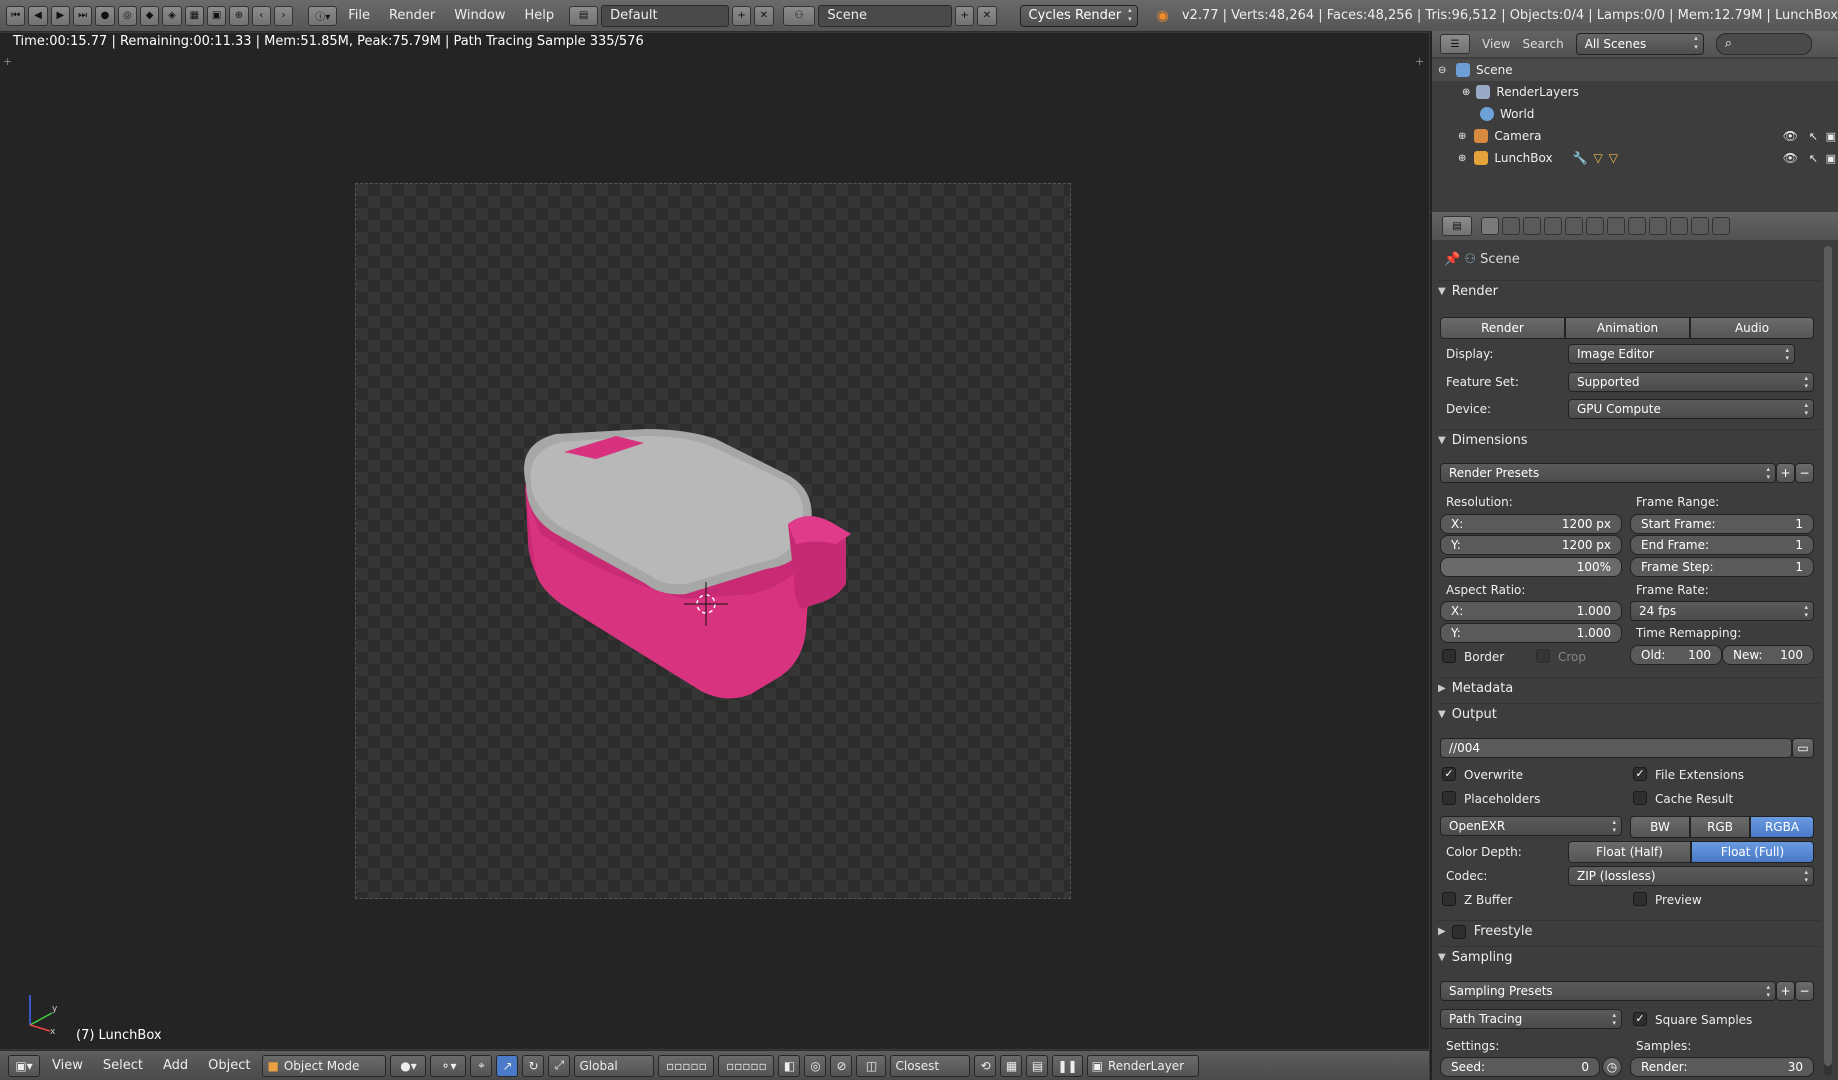 The image size is (1838, 1080). What do you see at coordinates (1700, 226) in the screenshot?
I see `particles-tab-icon` at bounding box center [1700, 226].